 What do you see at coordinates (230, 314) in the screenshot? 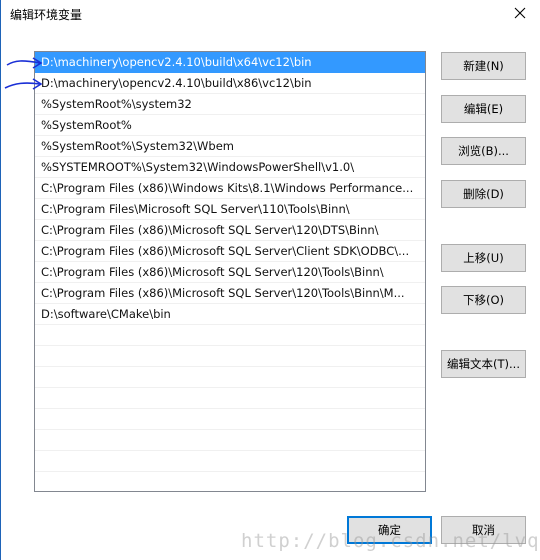
I see `list-item: D:\software\CMake\bin` at bounding box center [230, 314].